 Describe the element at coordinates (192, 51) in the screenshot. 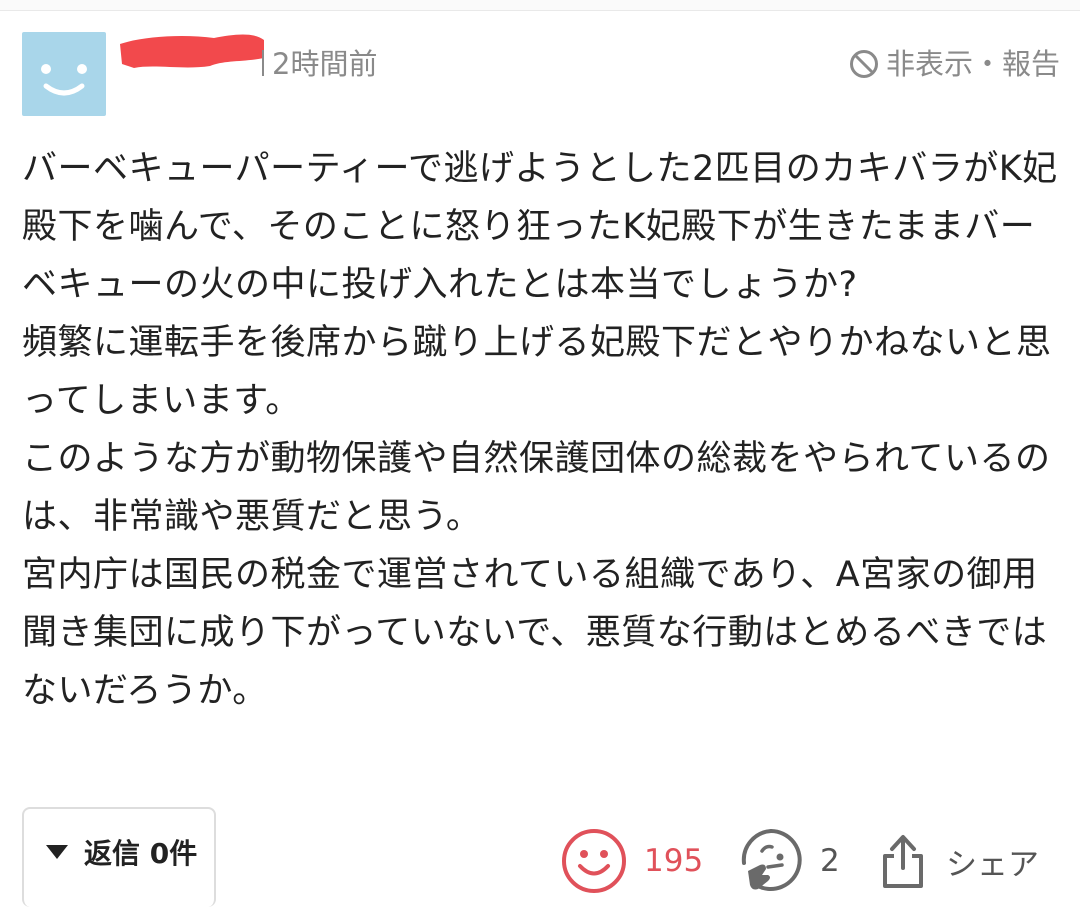

I see `redacted-username` at that location.